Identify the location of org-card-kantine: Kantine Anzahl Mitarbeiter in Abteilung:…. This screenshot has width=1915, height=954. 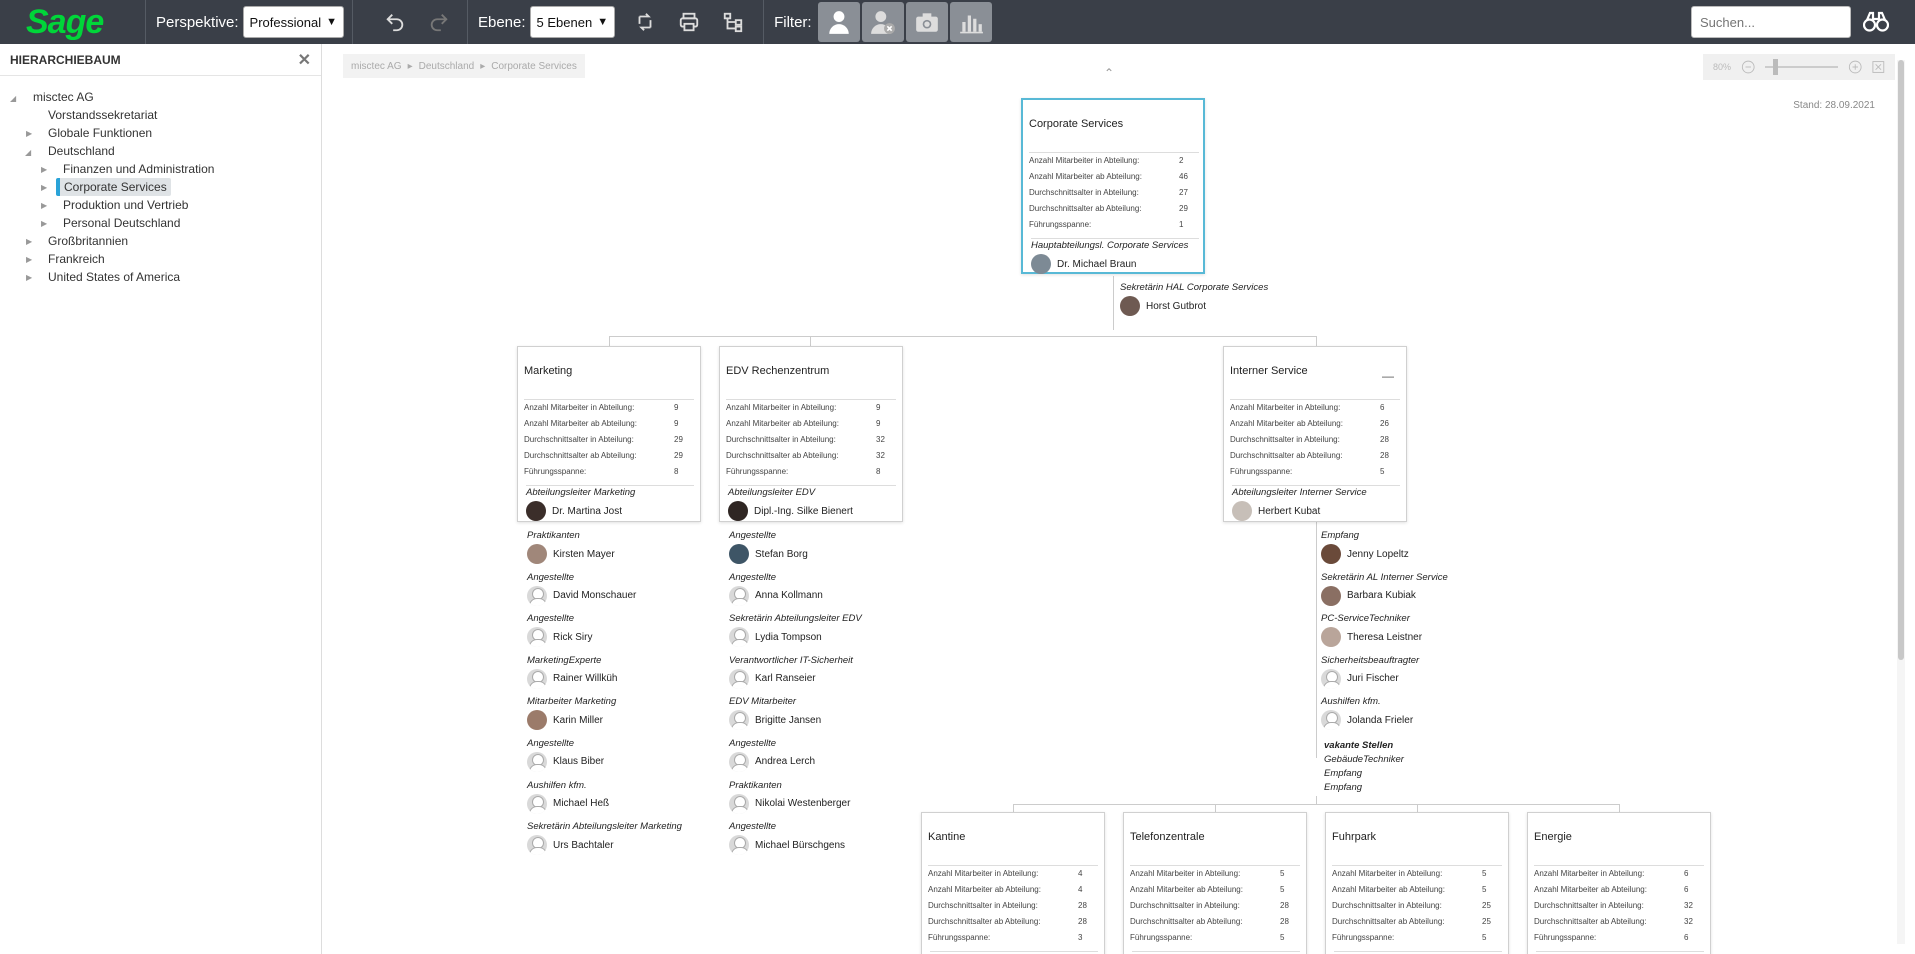
(1013, 883).